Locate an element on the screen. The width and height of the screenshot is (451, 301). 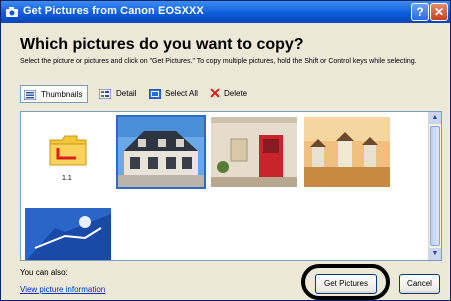
detail-icon is located at coordinates (105, 94).